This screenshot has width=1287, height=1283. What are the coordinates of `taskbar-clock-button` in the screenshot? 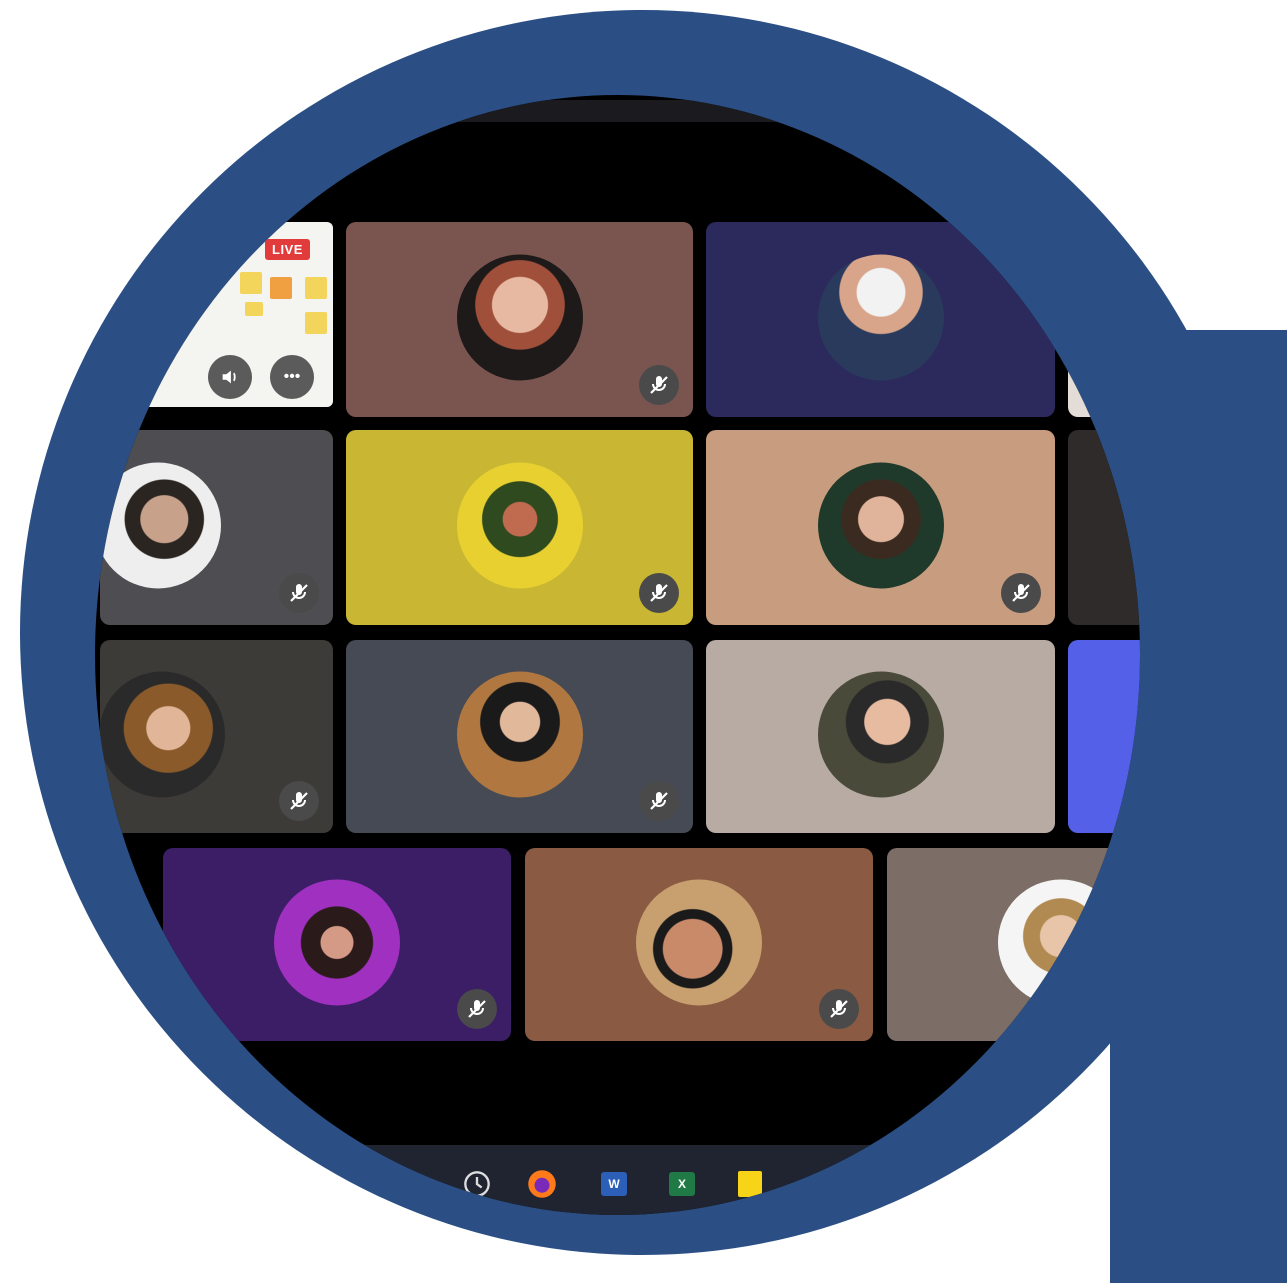 It's located at (477, 1184).